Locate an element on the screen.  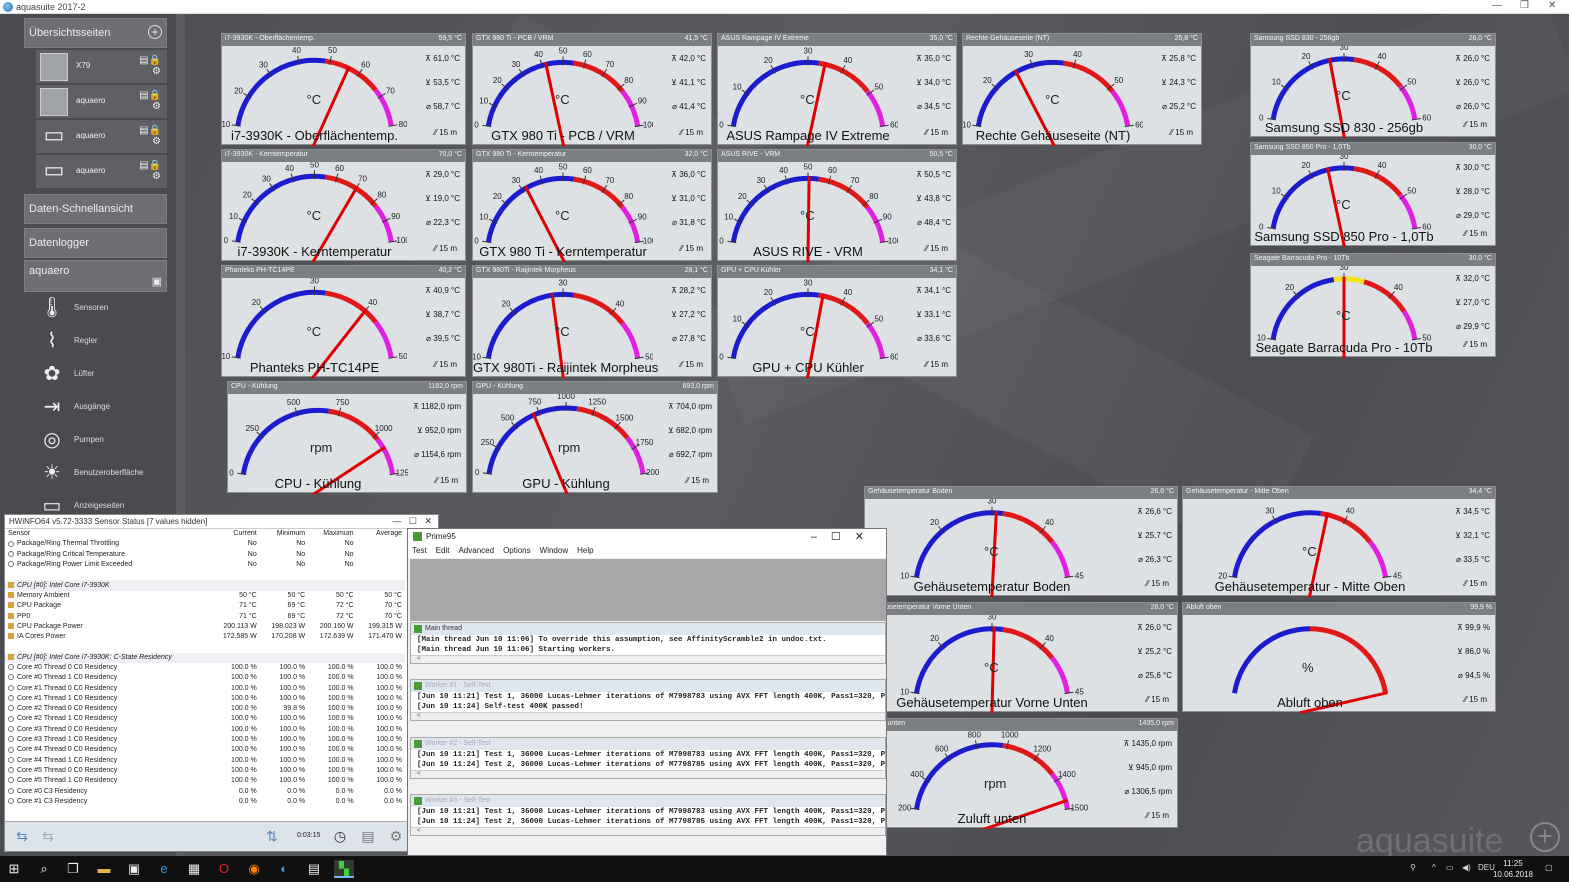
device-settings-icon: ▣ is located at coordinates (157, 281).